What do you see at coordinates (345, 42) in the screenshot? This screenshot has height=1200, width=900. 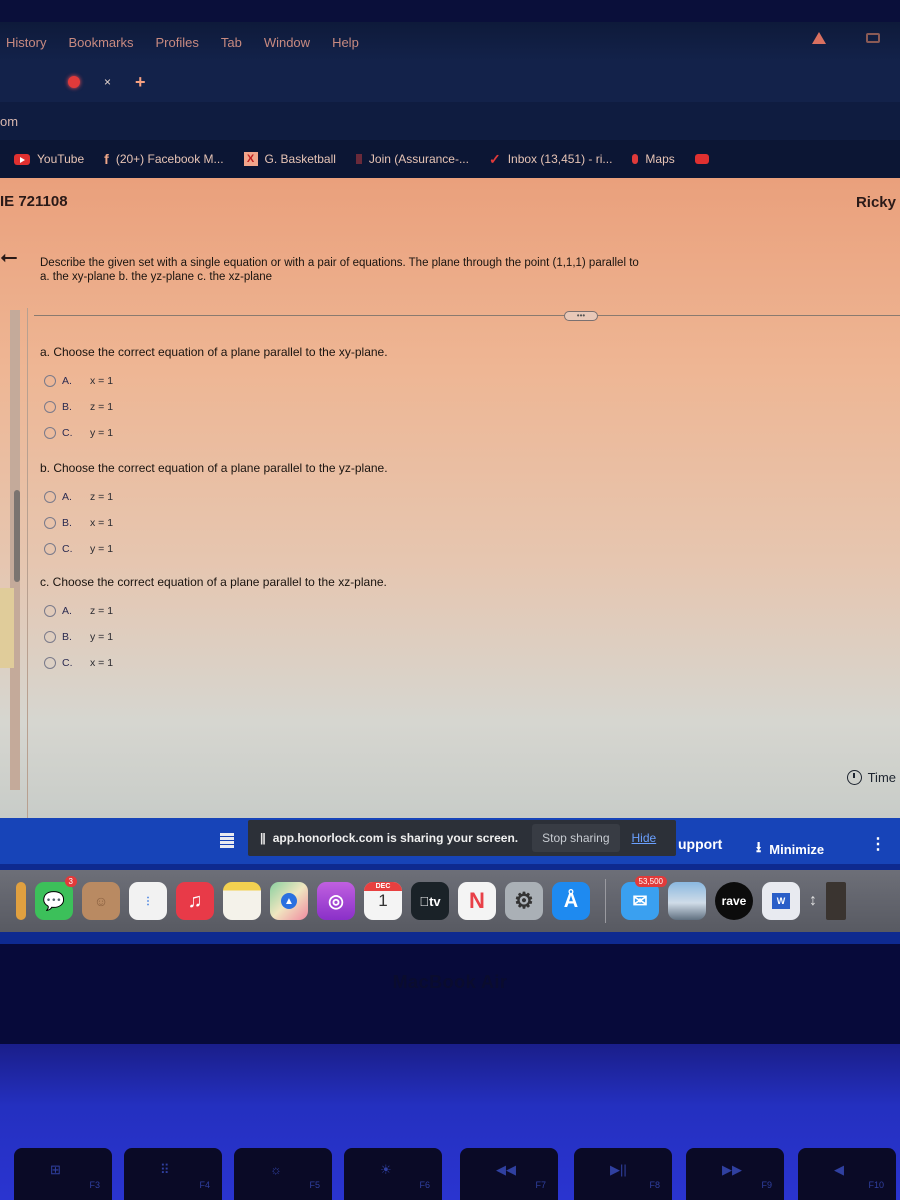 I see `menu-help: Help` at bounding box center [345, 42].